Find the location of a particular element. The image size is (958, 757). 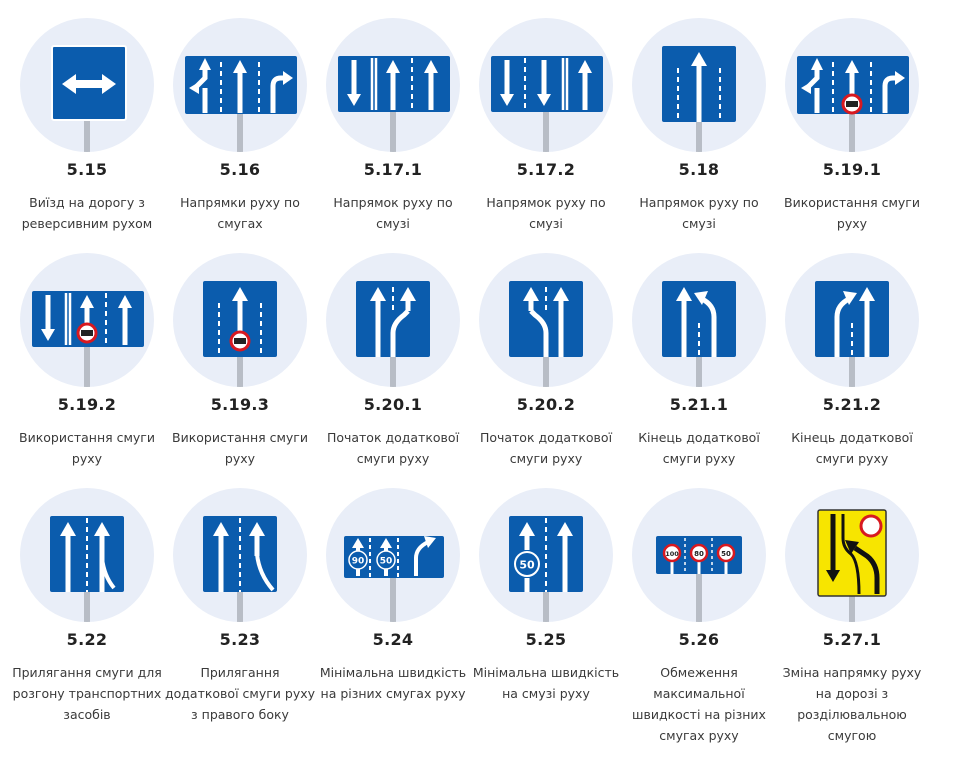

sign-code: 5.17.1 is located at coordinates (393, 169).